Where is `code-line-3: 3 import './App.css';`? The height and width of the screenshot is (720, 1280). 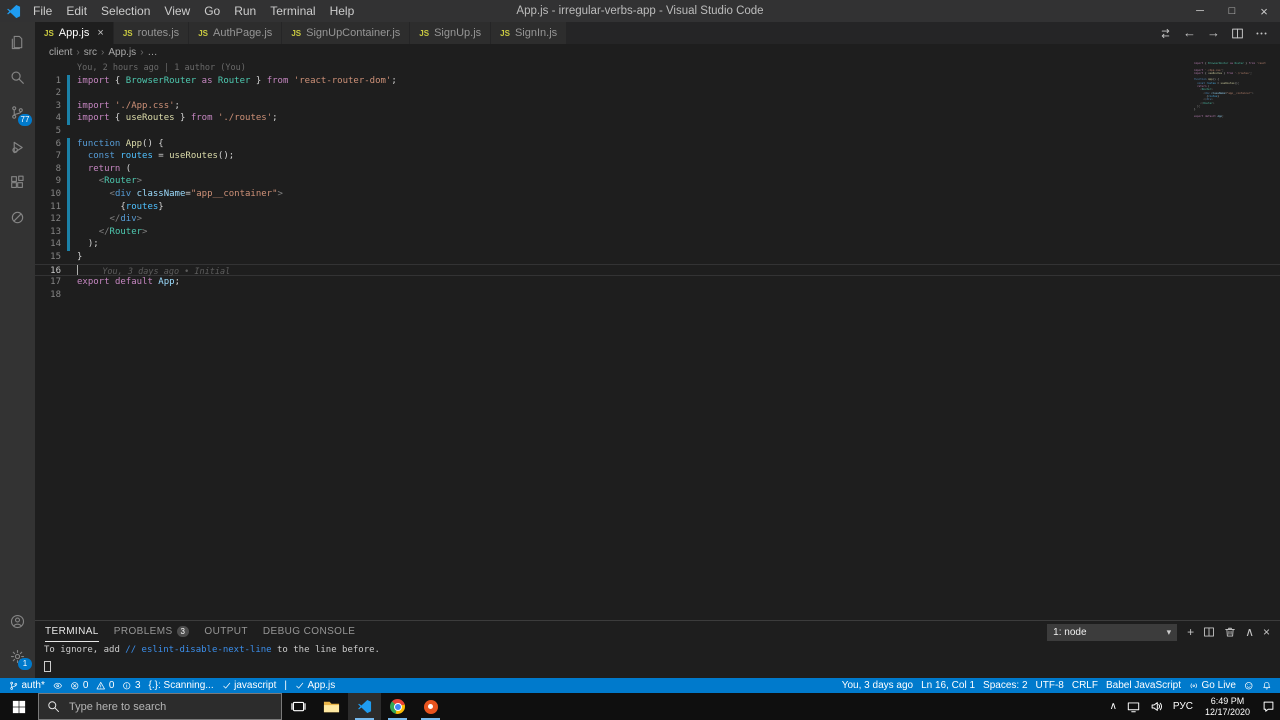
code-line-3: 3 import './App.css'; is located at coordinates (657, 106).